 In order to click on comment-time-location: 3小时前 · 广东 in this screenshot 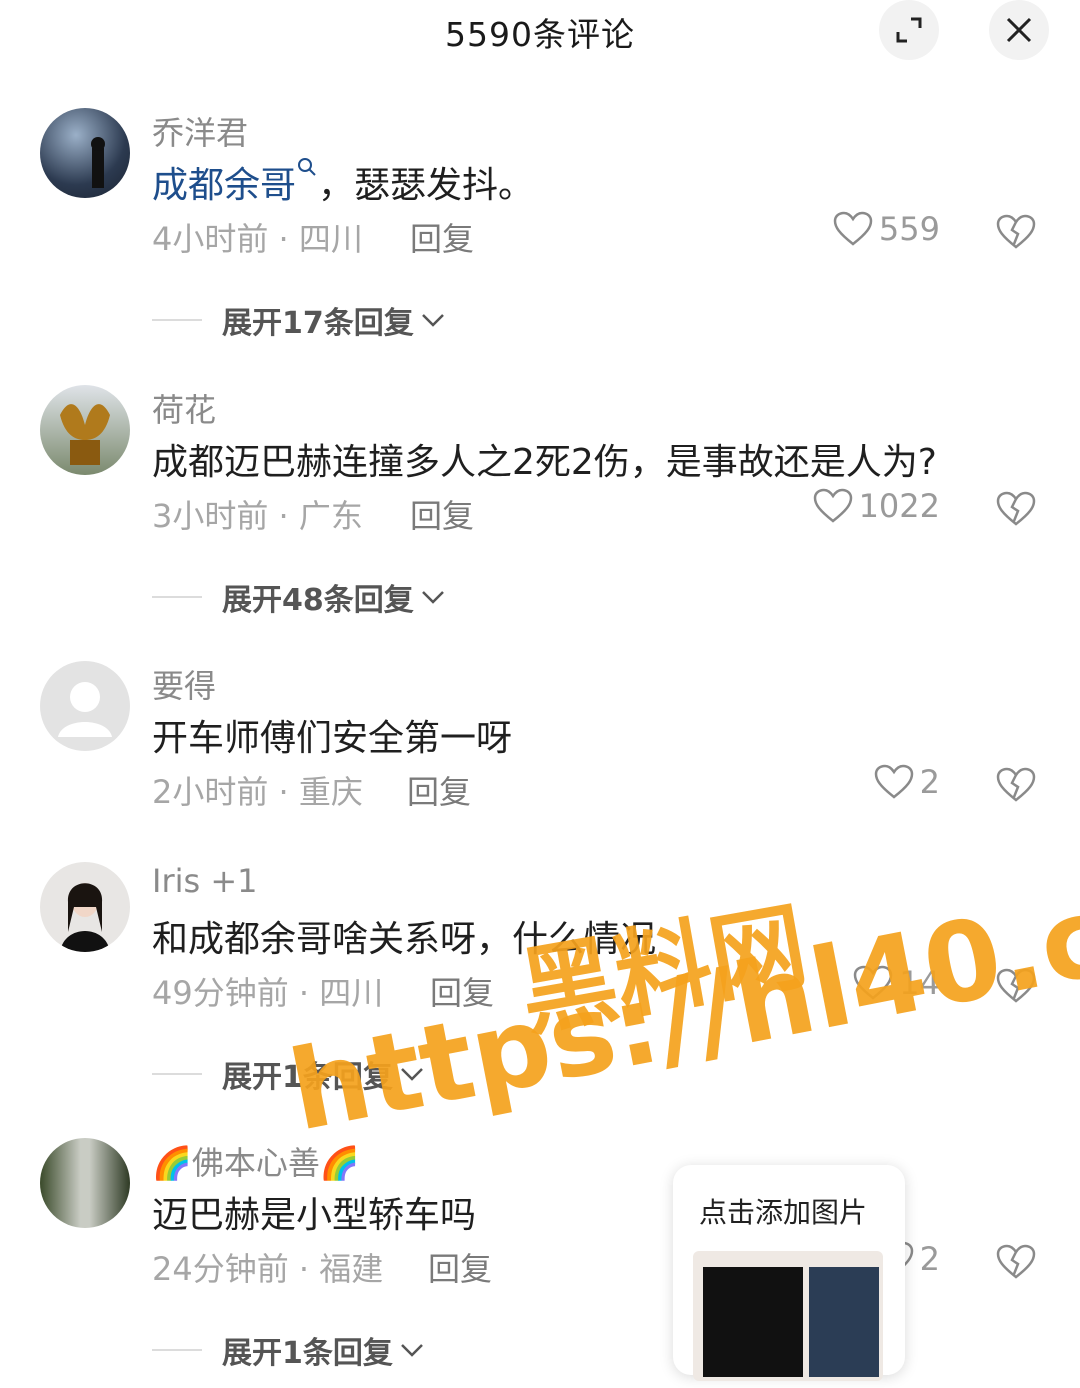, I will do `click(257, 516)`.